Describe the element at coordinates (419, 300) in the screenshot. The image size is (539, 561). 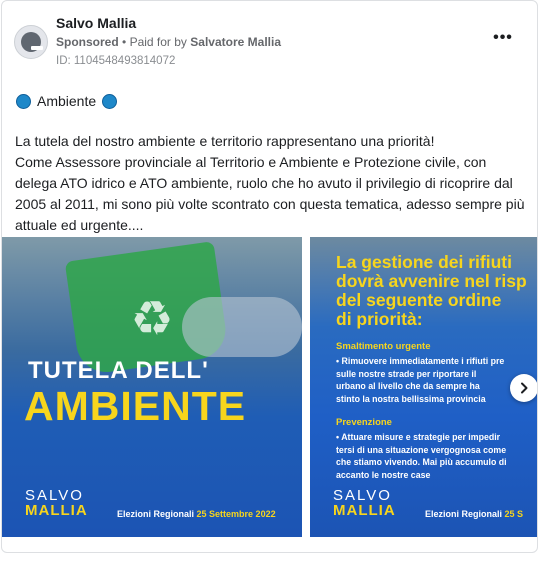
I see `slide2-title-line: del seguente ordine` at that location.